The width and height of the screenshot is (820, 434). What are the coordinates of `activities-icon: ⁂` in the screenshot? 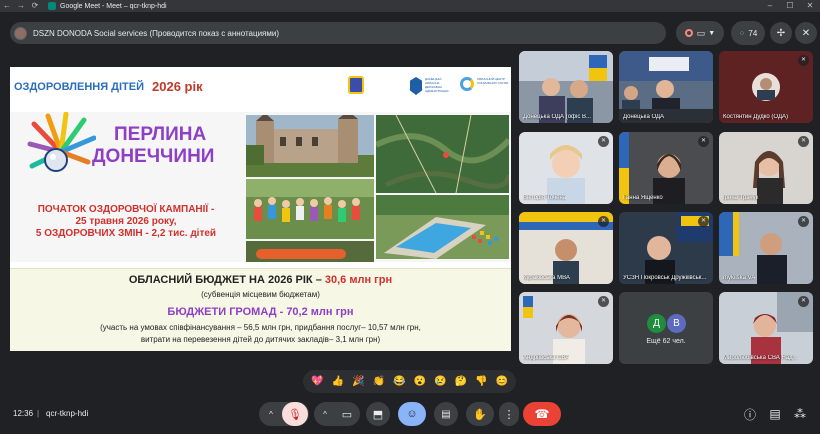 It's located at (800, 414).